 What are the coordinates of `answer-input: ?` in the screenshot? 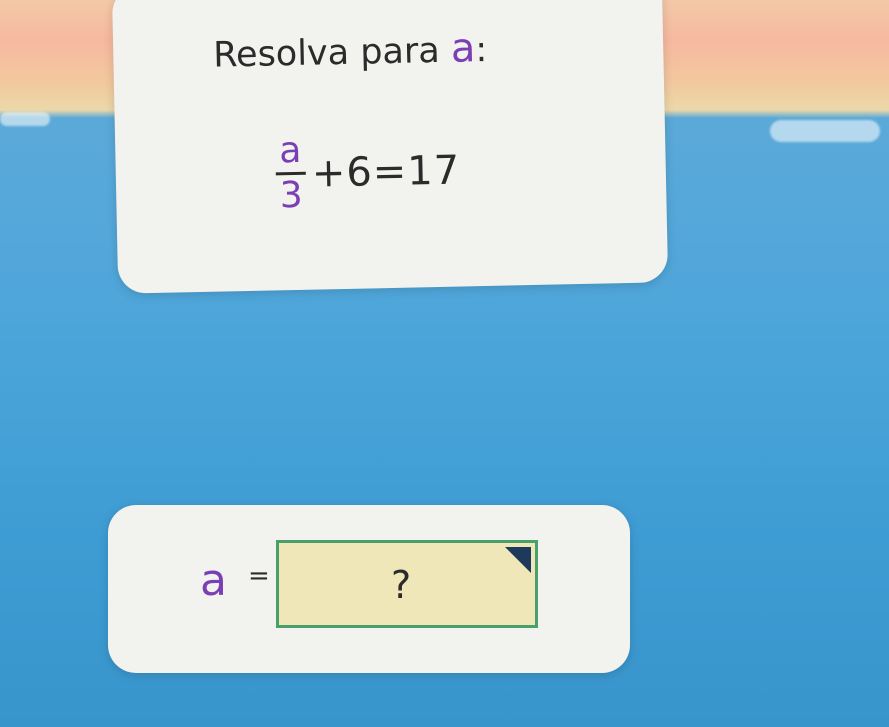 It's located at (407, 584).